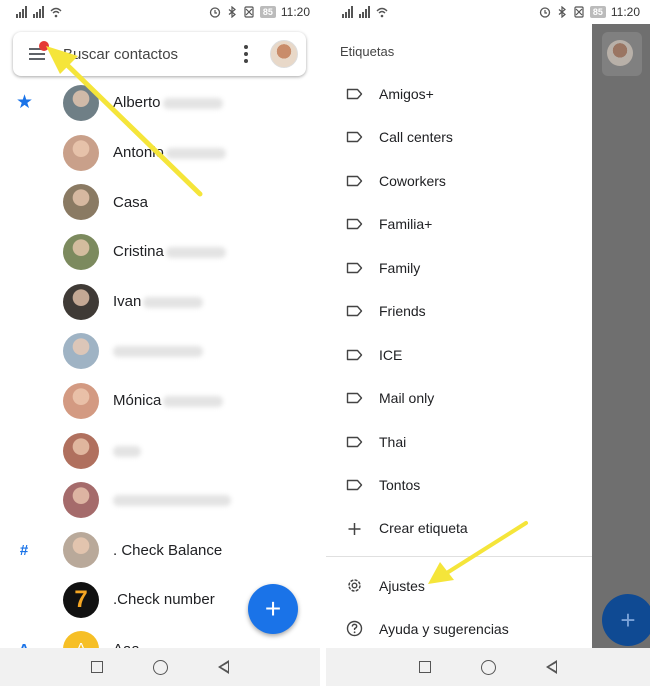  I want to click on help-icon, so click(354, 629).